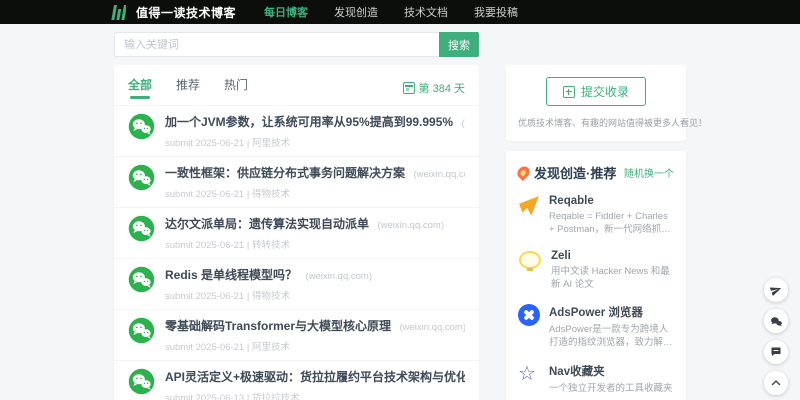 The image size is (800, 400). What do you see at coordinates (227, 245) in the screenshot?
I see `article-meta: submit 2025-06-21 | 转转技术` at bounding box center [227, 245].